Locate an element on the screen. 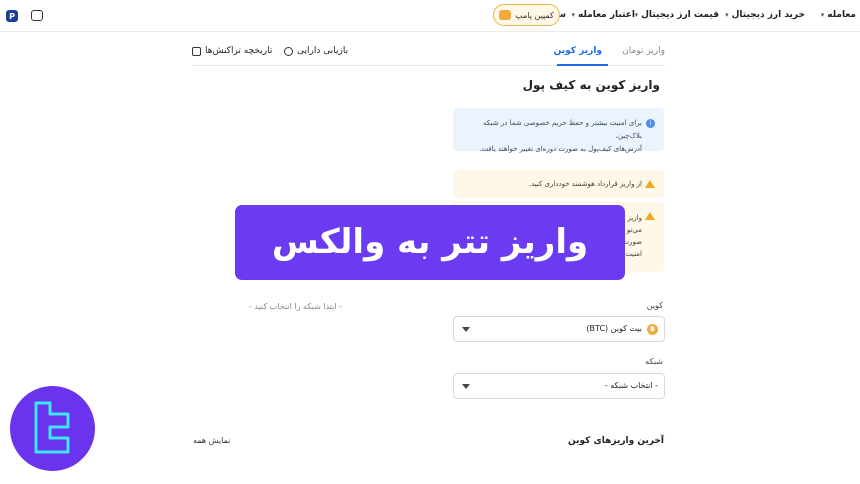  profile-icon: P is located at coordinates (12, 16).